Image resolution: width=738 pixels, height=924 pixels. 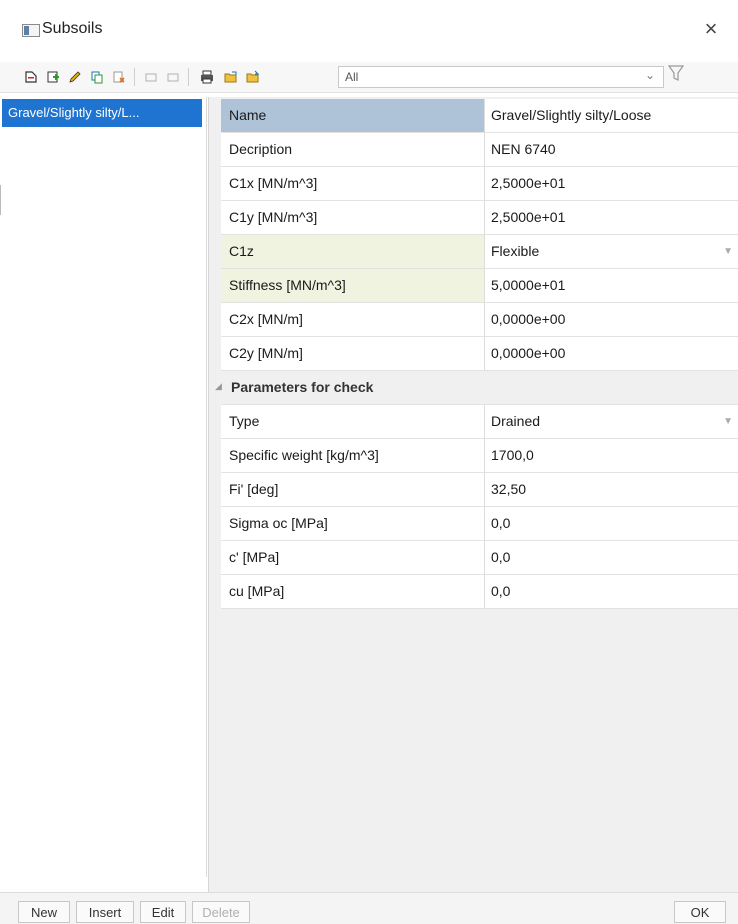 What do you see at coordinates (353, 115) in the screenshot?
I see `property-label: Name` at bounding box center [353, 115].